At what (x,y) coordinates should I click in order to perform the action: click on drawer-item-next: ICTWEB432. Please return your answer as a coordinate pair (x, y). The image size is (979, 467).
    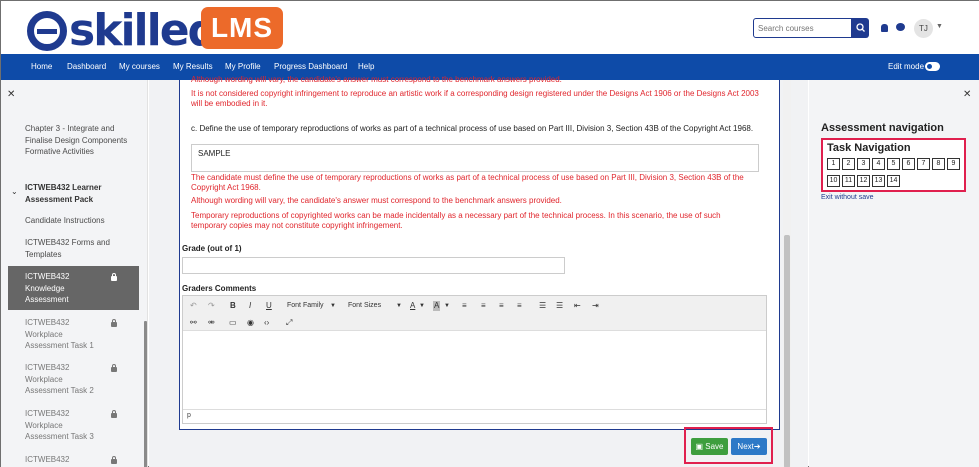
    Looking at the image, I should click on (66, 460).